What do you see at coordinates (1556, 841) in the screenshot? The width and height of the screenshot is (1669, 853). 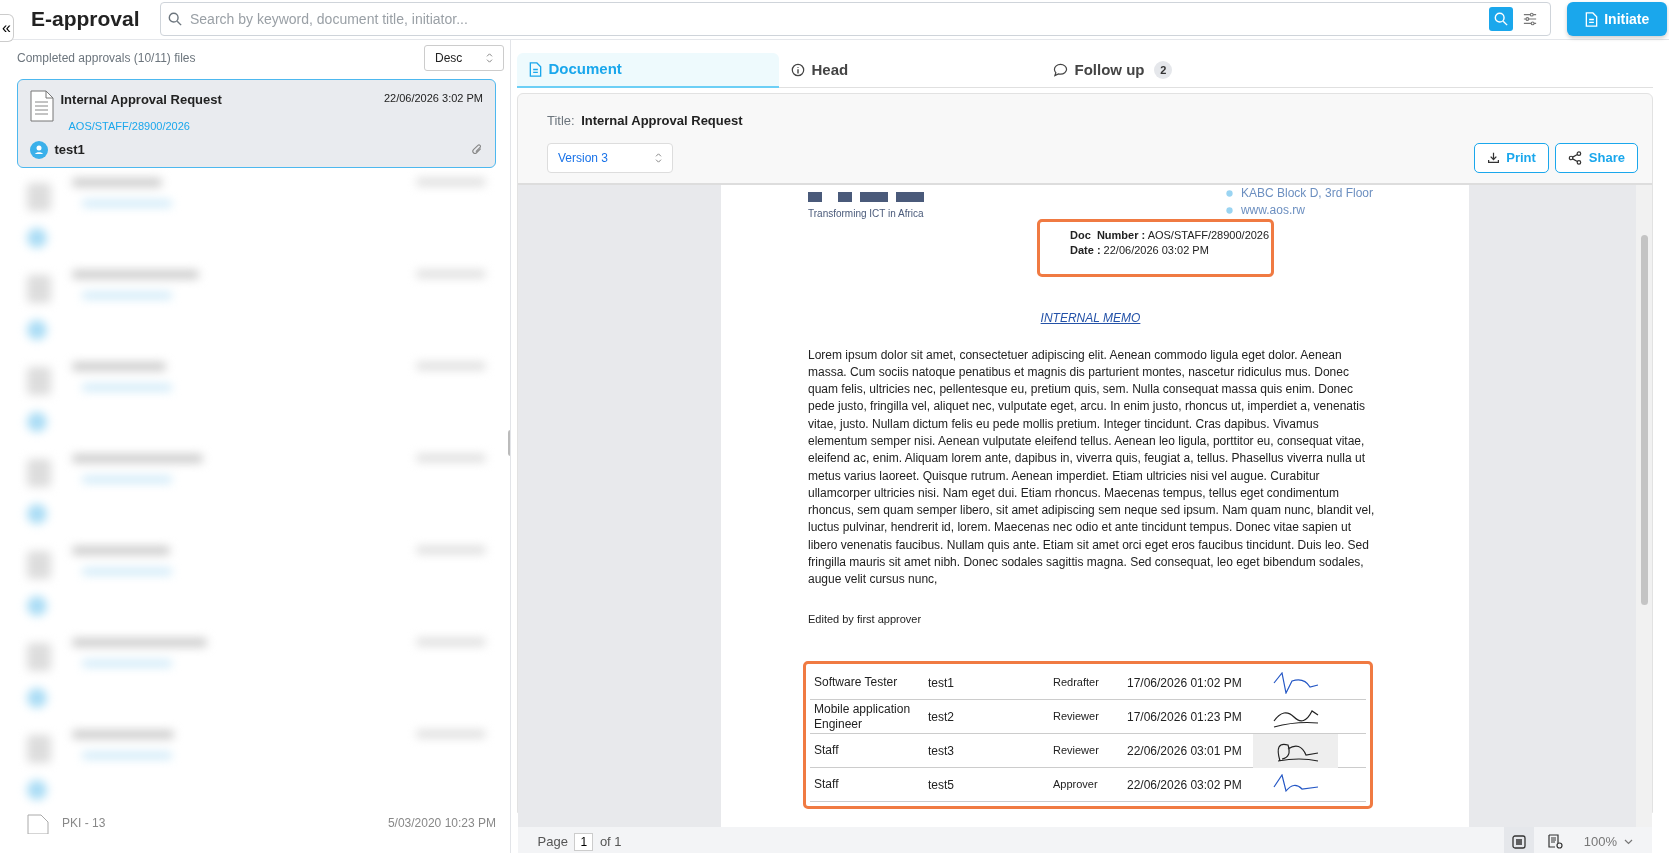 I see `document-settings-icon` at bounding box center [1556, 841].